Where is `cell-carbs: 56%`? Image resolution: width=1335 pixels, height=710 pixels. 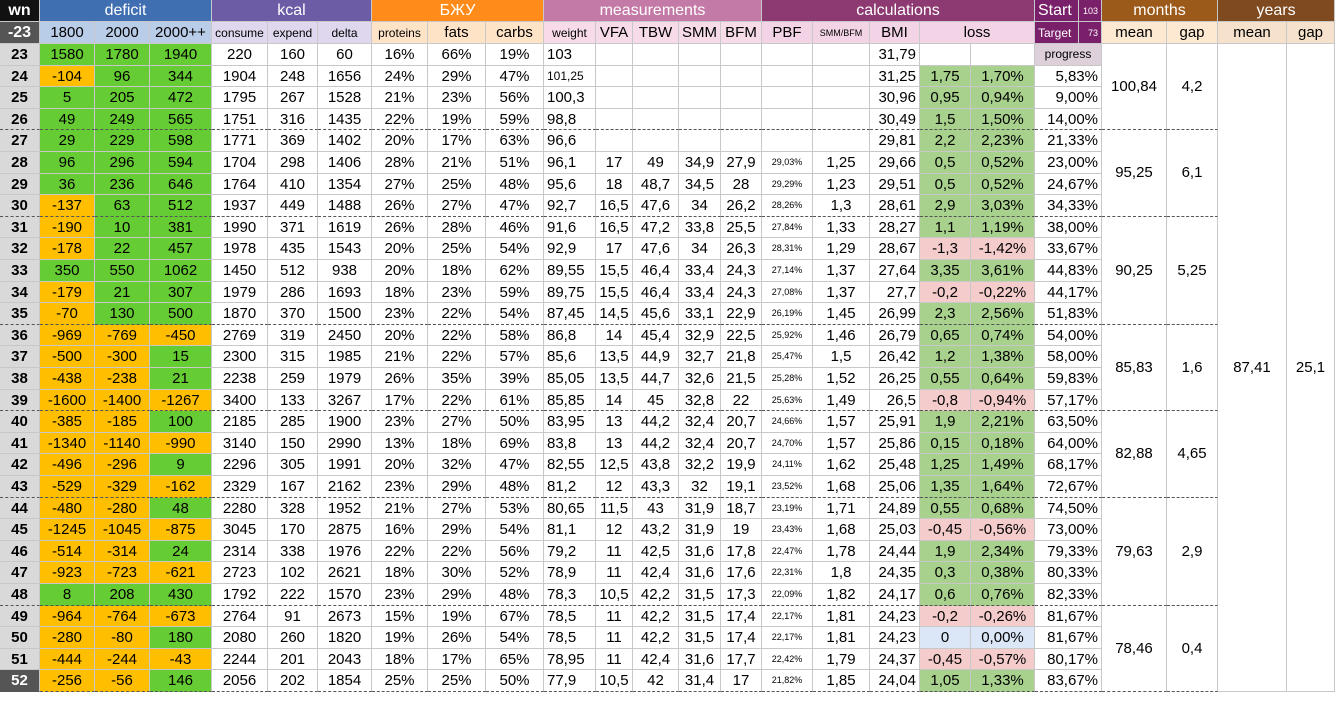 cell-carbs: 56% is located at coordinates (515, 98).